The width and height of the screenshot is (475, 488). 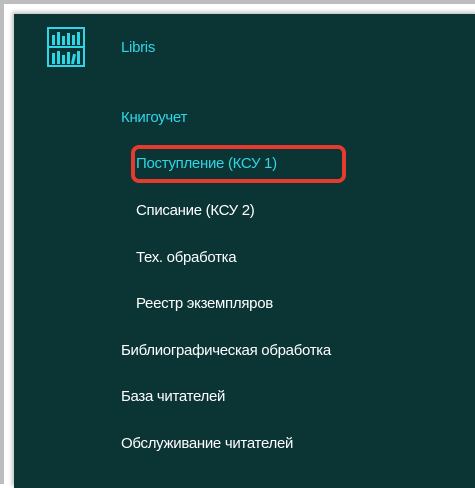 I want to click on menu-item-spisanie: Списание (КСУ 2), so click(x=195, y=211).